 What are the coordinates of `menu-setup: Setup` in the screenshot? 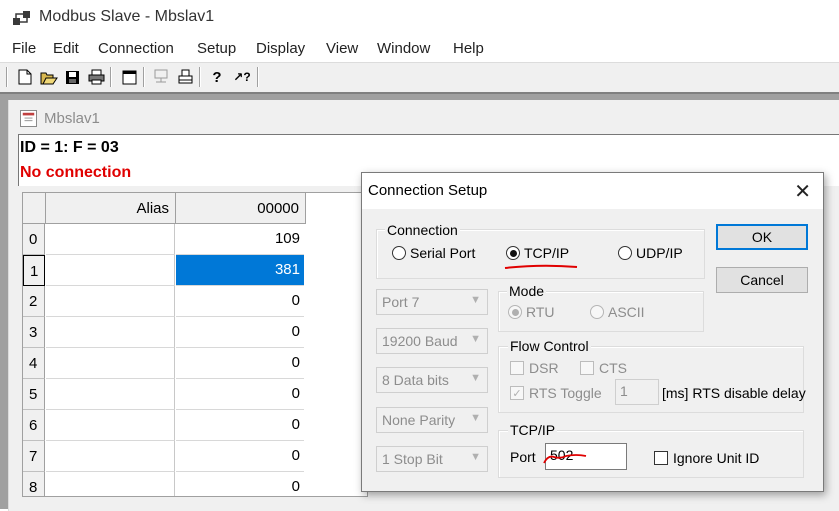 It's located at (216, 48).